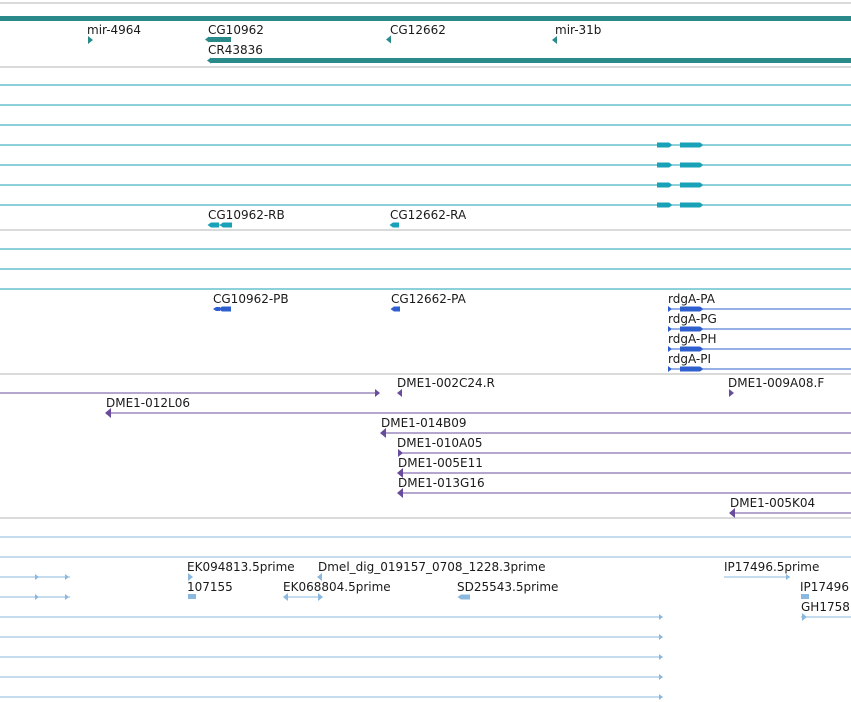  Describe the element at coordinates (731, 393) in the screenshot. I see `clone-glyph-009a08` at that location.